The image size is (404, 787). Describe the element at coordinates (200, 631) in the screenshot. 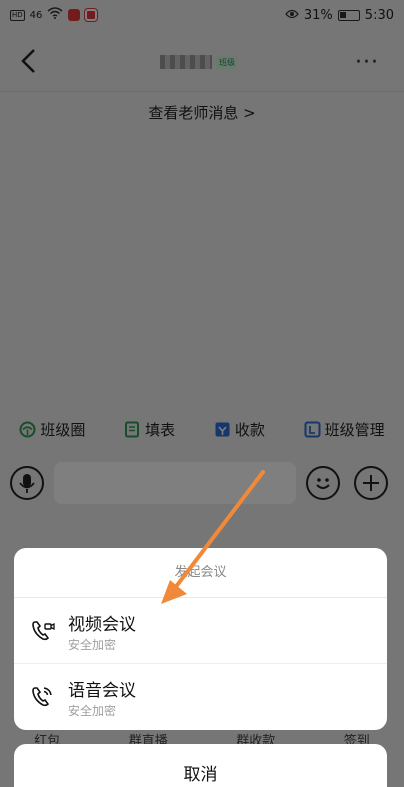

I see `video-meeting-option: 视频会议 安全加密` at that location.